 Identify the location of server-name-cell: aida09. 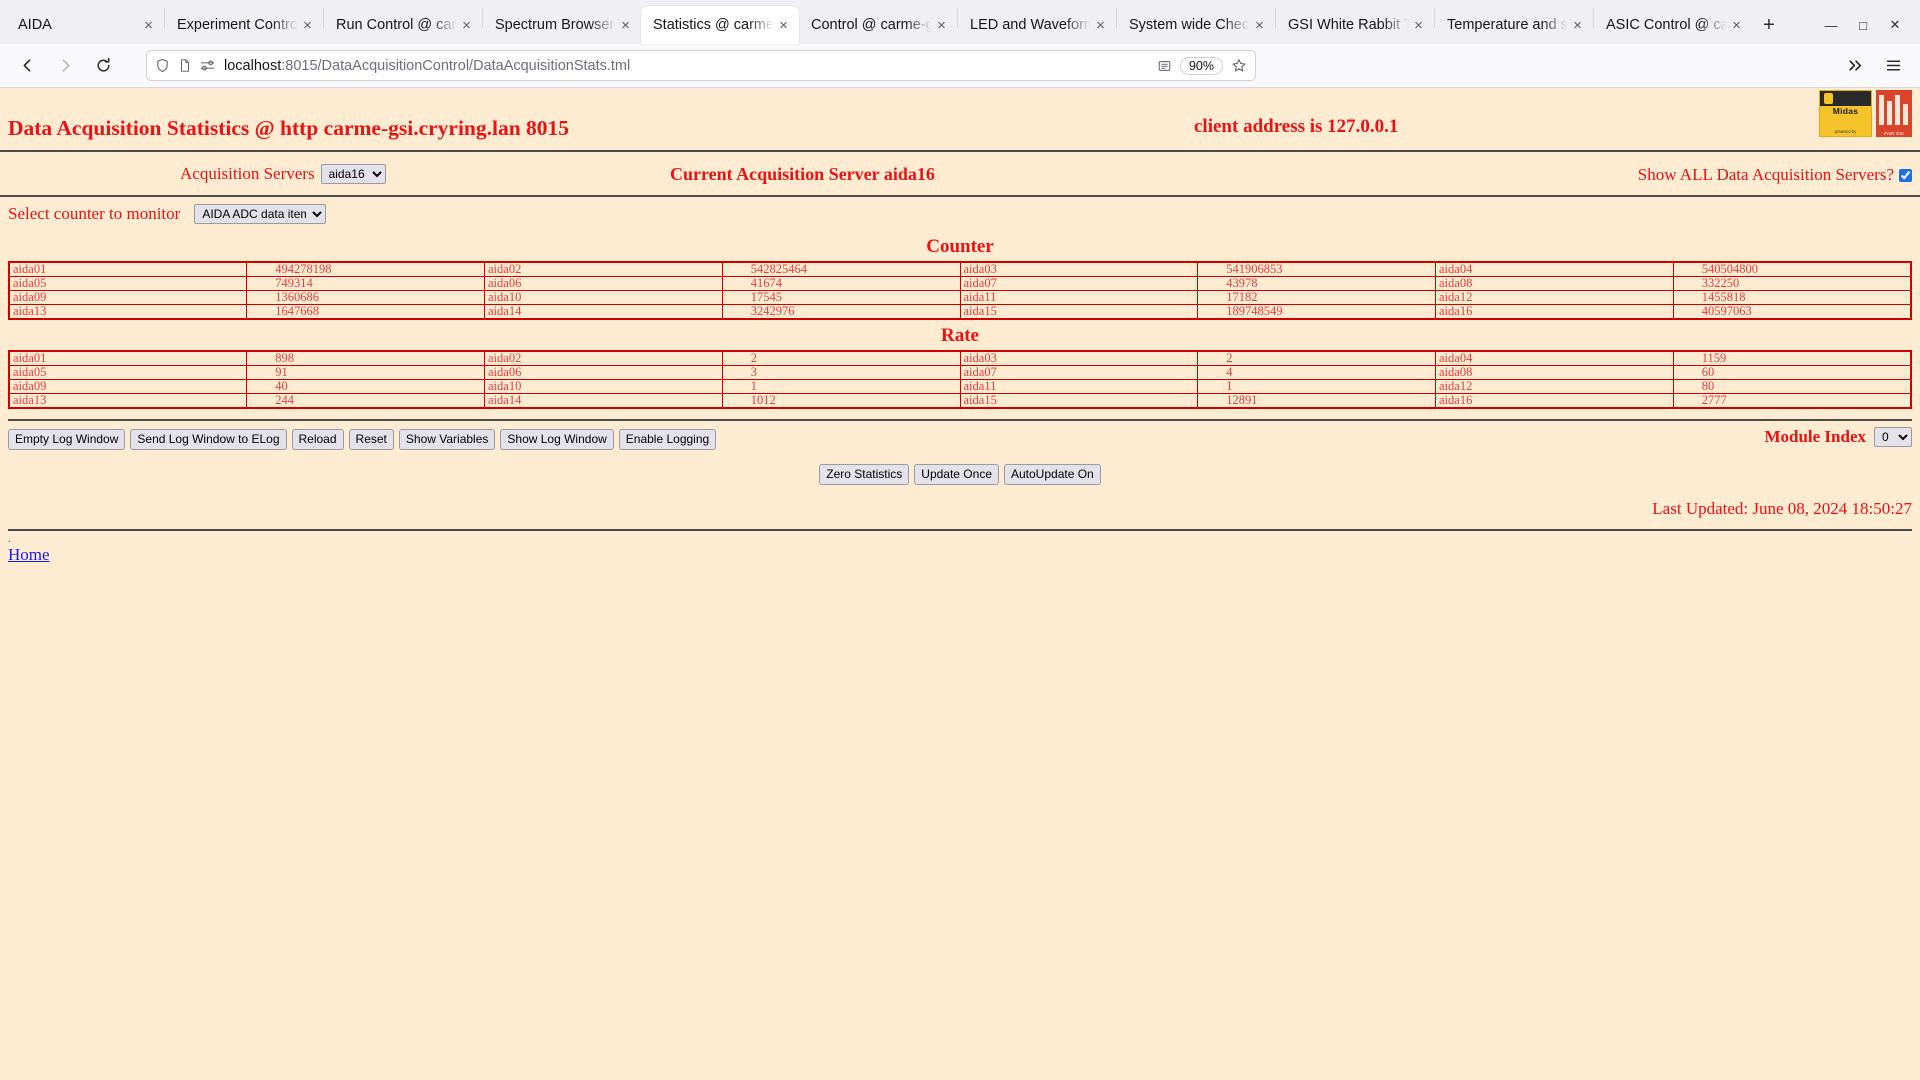
(128, 386).